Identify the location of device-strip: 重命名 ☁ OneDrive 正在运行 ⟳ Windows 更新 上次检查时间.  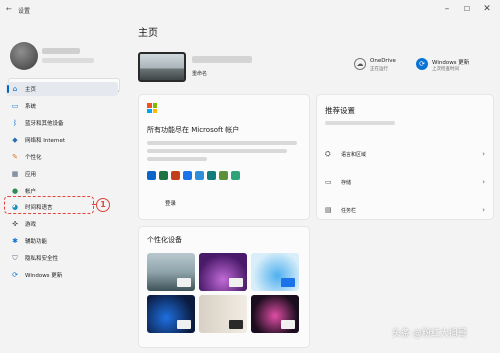
(315, 65).